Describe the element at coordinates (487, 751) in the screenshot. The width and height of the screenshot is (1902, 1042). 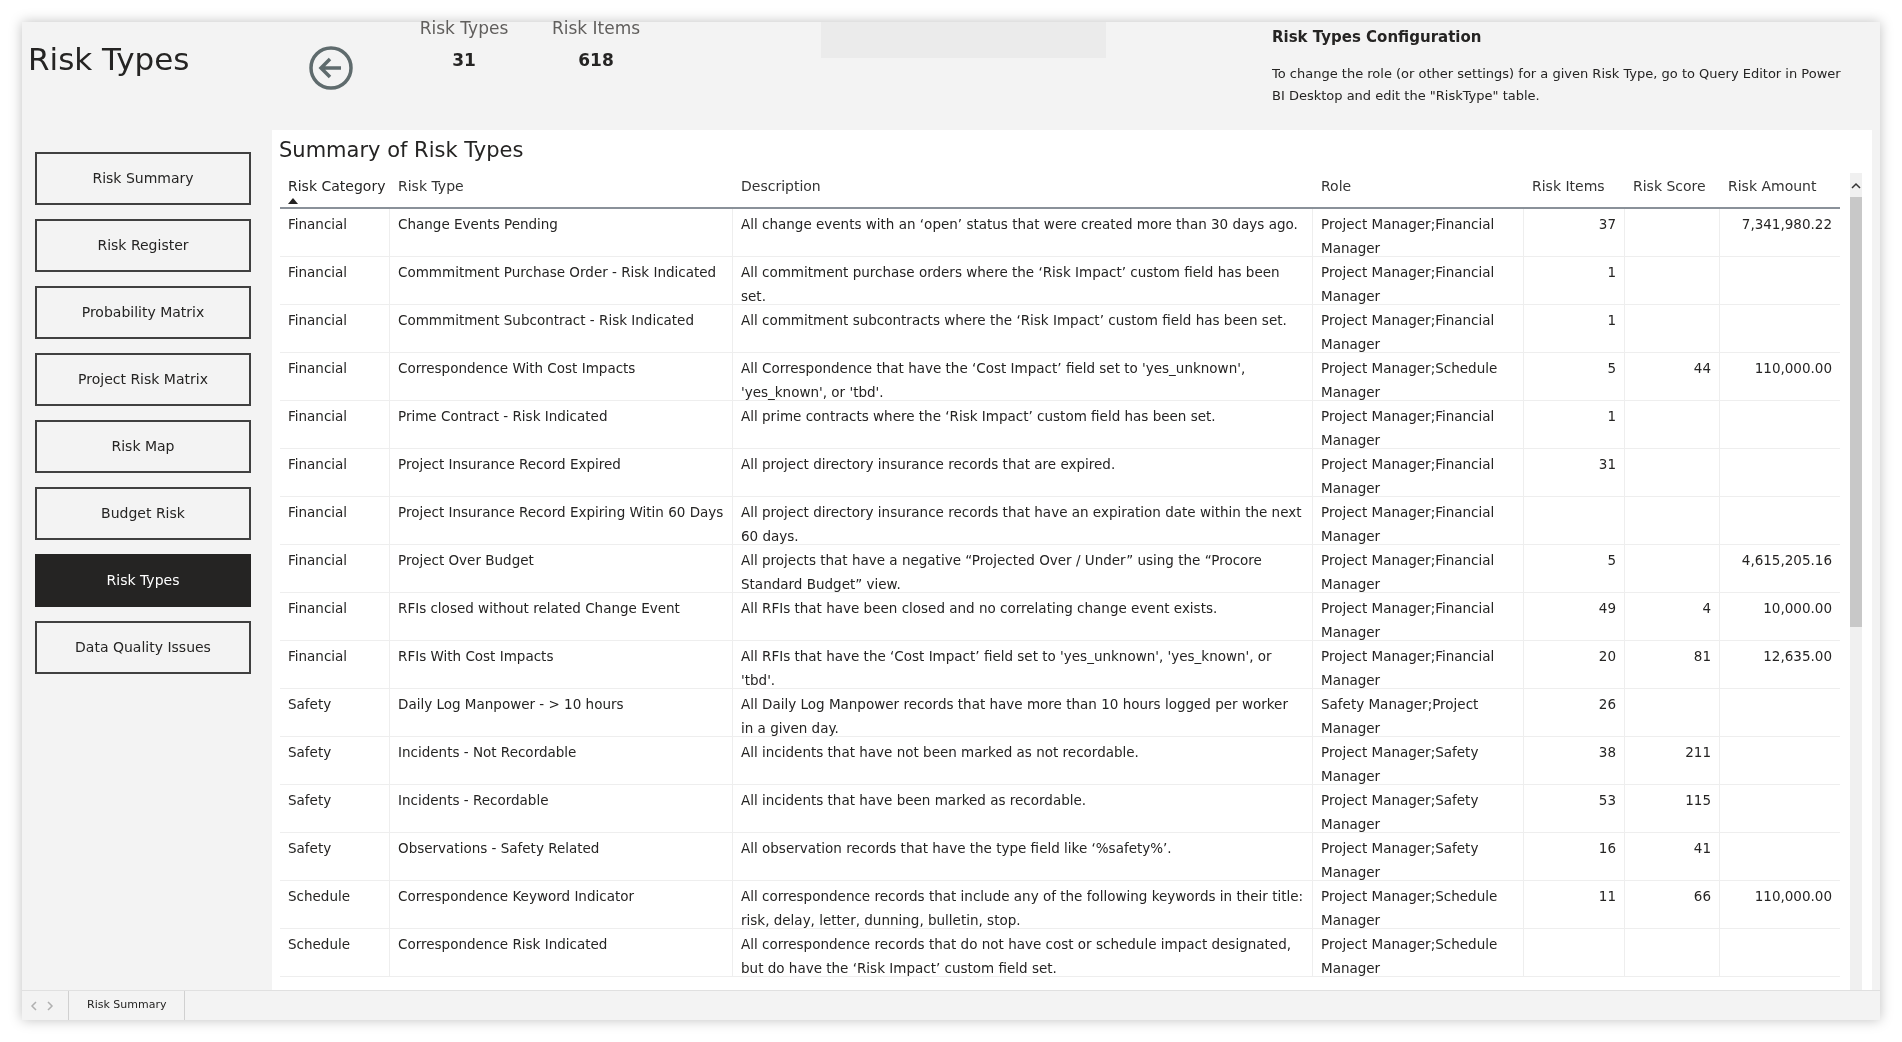
I see `table-cell: Incidents - Not Recordable` at that location.